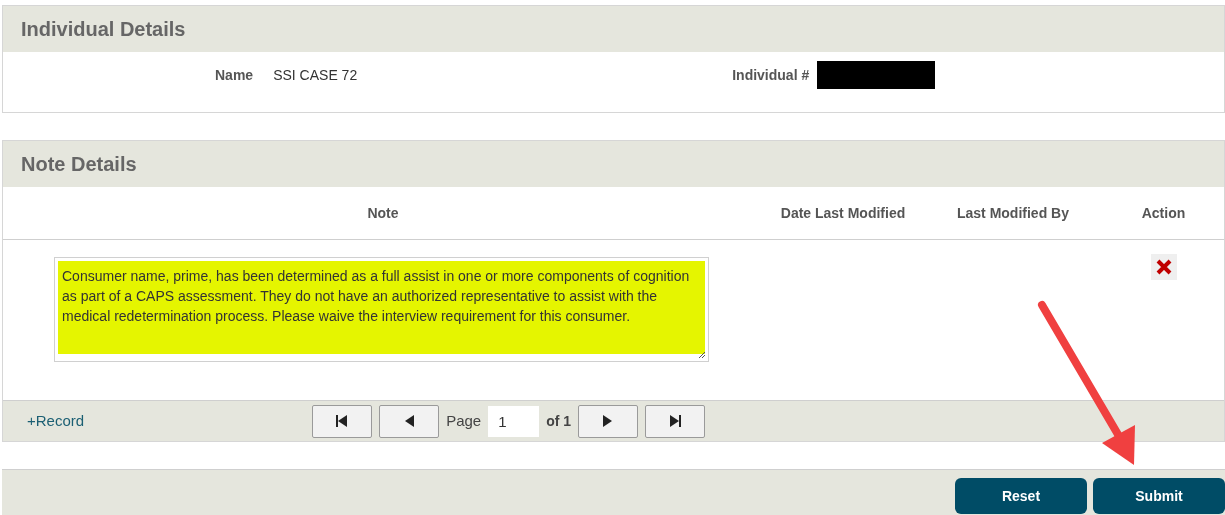 The image size is (1225, 515). I want to click on column-header: Action, so click(1163, 213).